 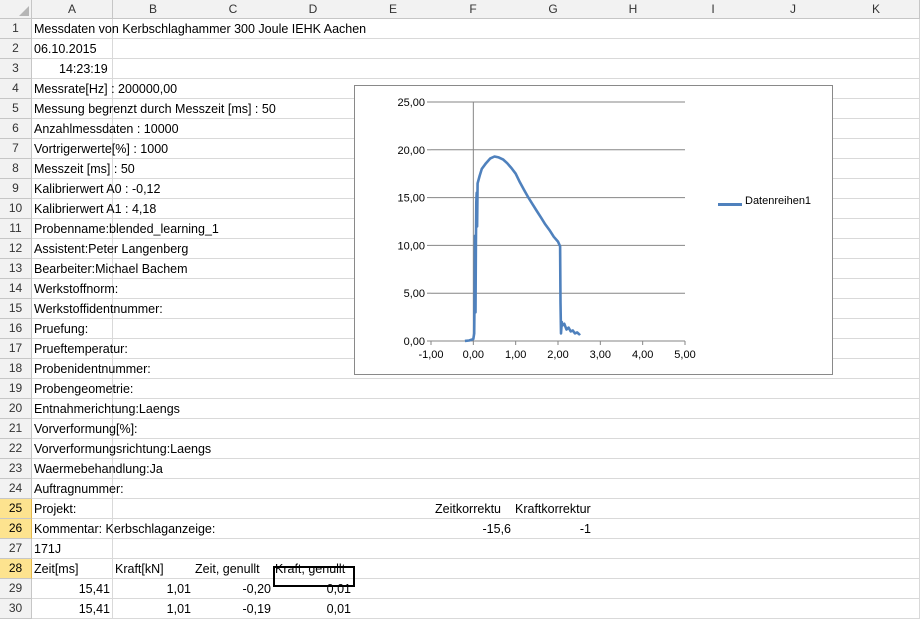 I want to click on cell-i29, so click(x=713, y=589).